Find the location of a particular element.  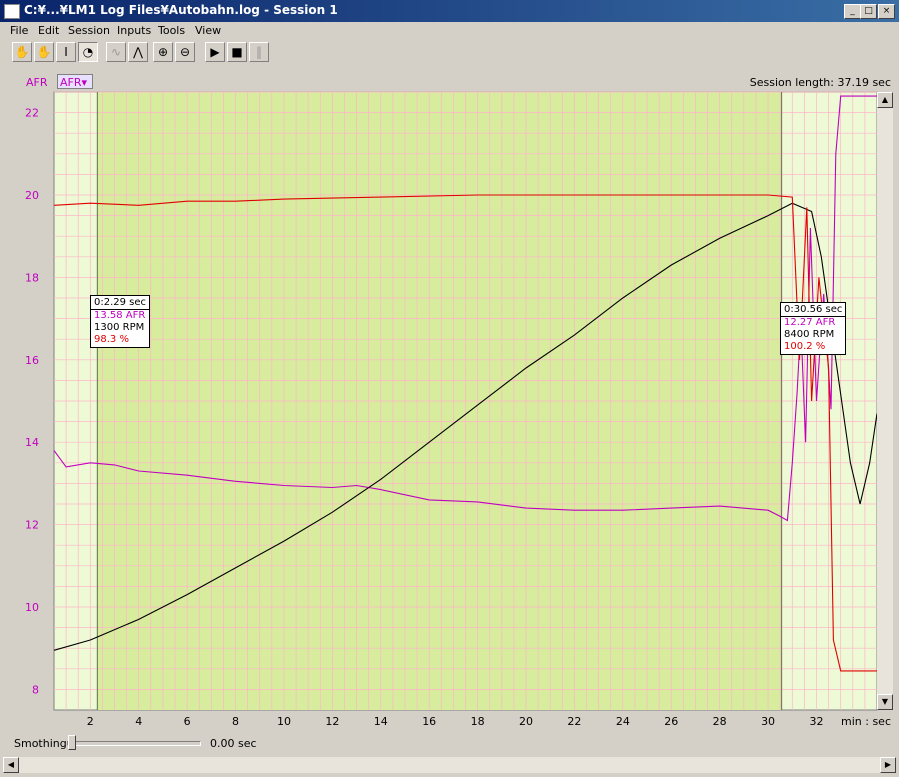

afr-axis-label: AFR is located at coordinates (37, 82).